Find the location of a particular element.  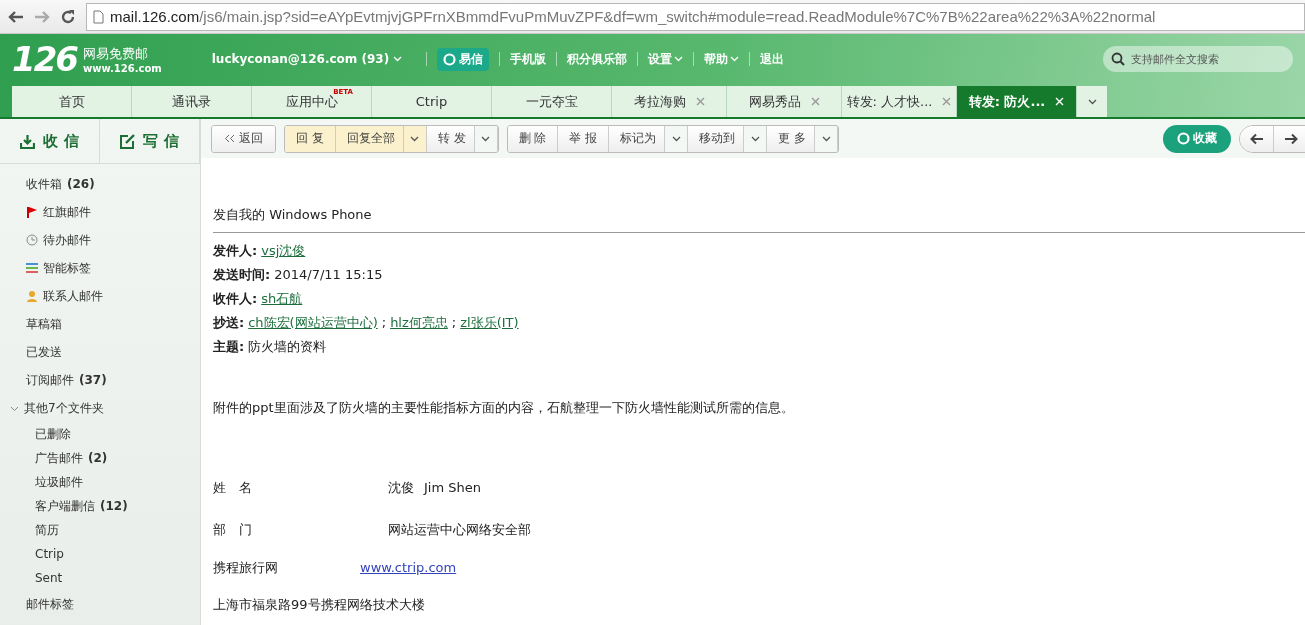

previous-button is located at coordinates (1257, 138).